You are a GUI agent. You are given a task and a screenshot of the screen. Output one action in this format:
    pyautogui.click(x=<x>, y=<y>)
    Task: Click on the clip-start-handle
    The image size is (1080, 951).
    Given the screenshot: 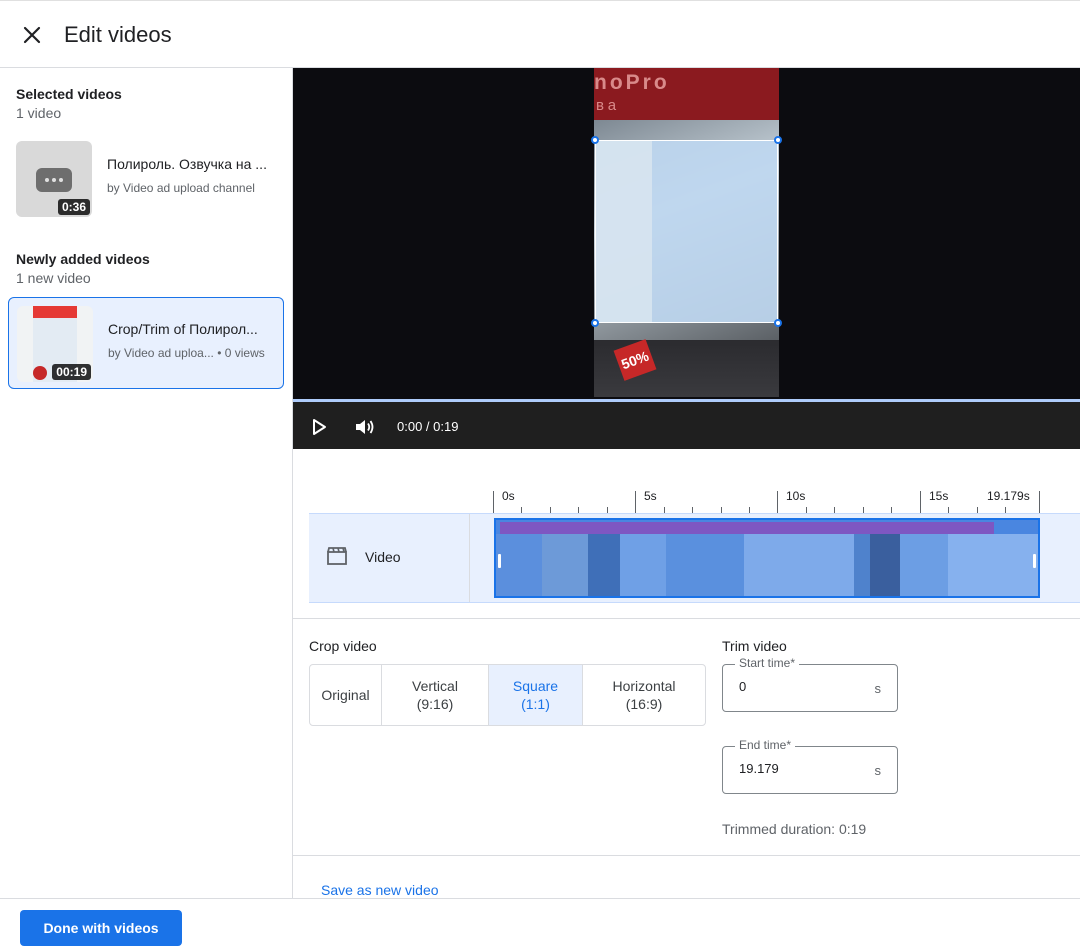 What is the action you would take?
    pyautogui.click(x=499, y=561)
    